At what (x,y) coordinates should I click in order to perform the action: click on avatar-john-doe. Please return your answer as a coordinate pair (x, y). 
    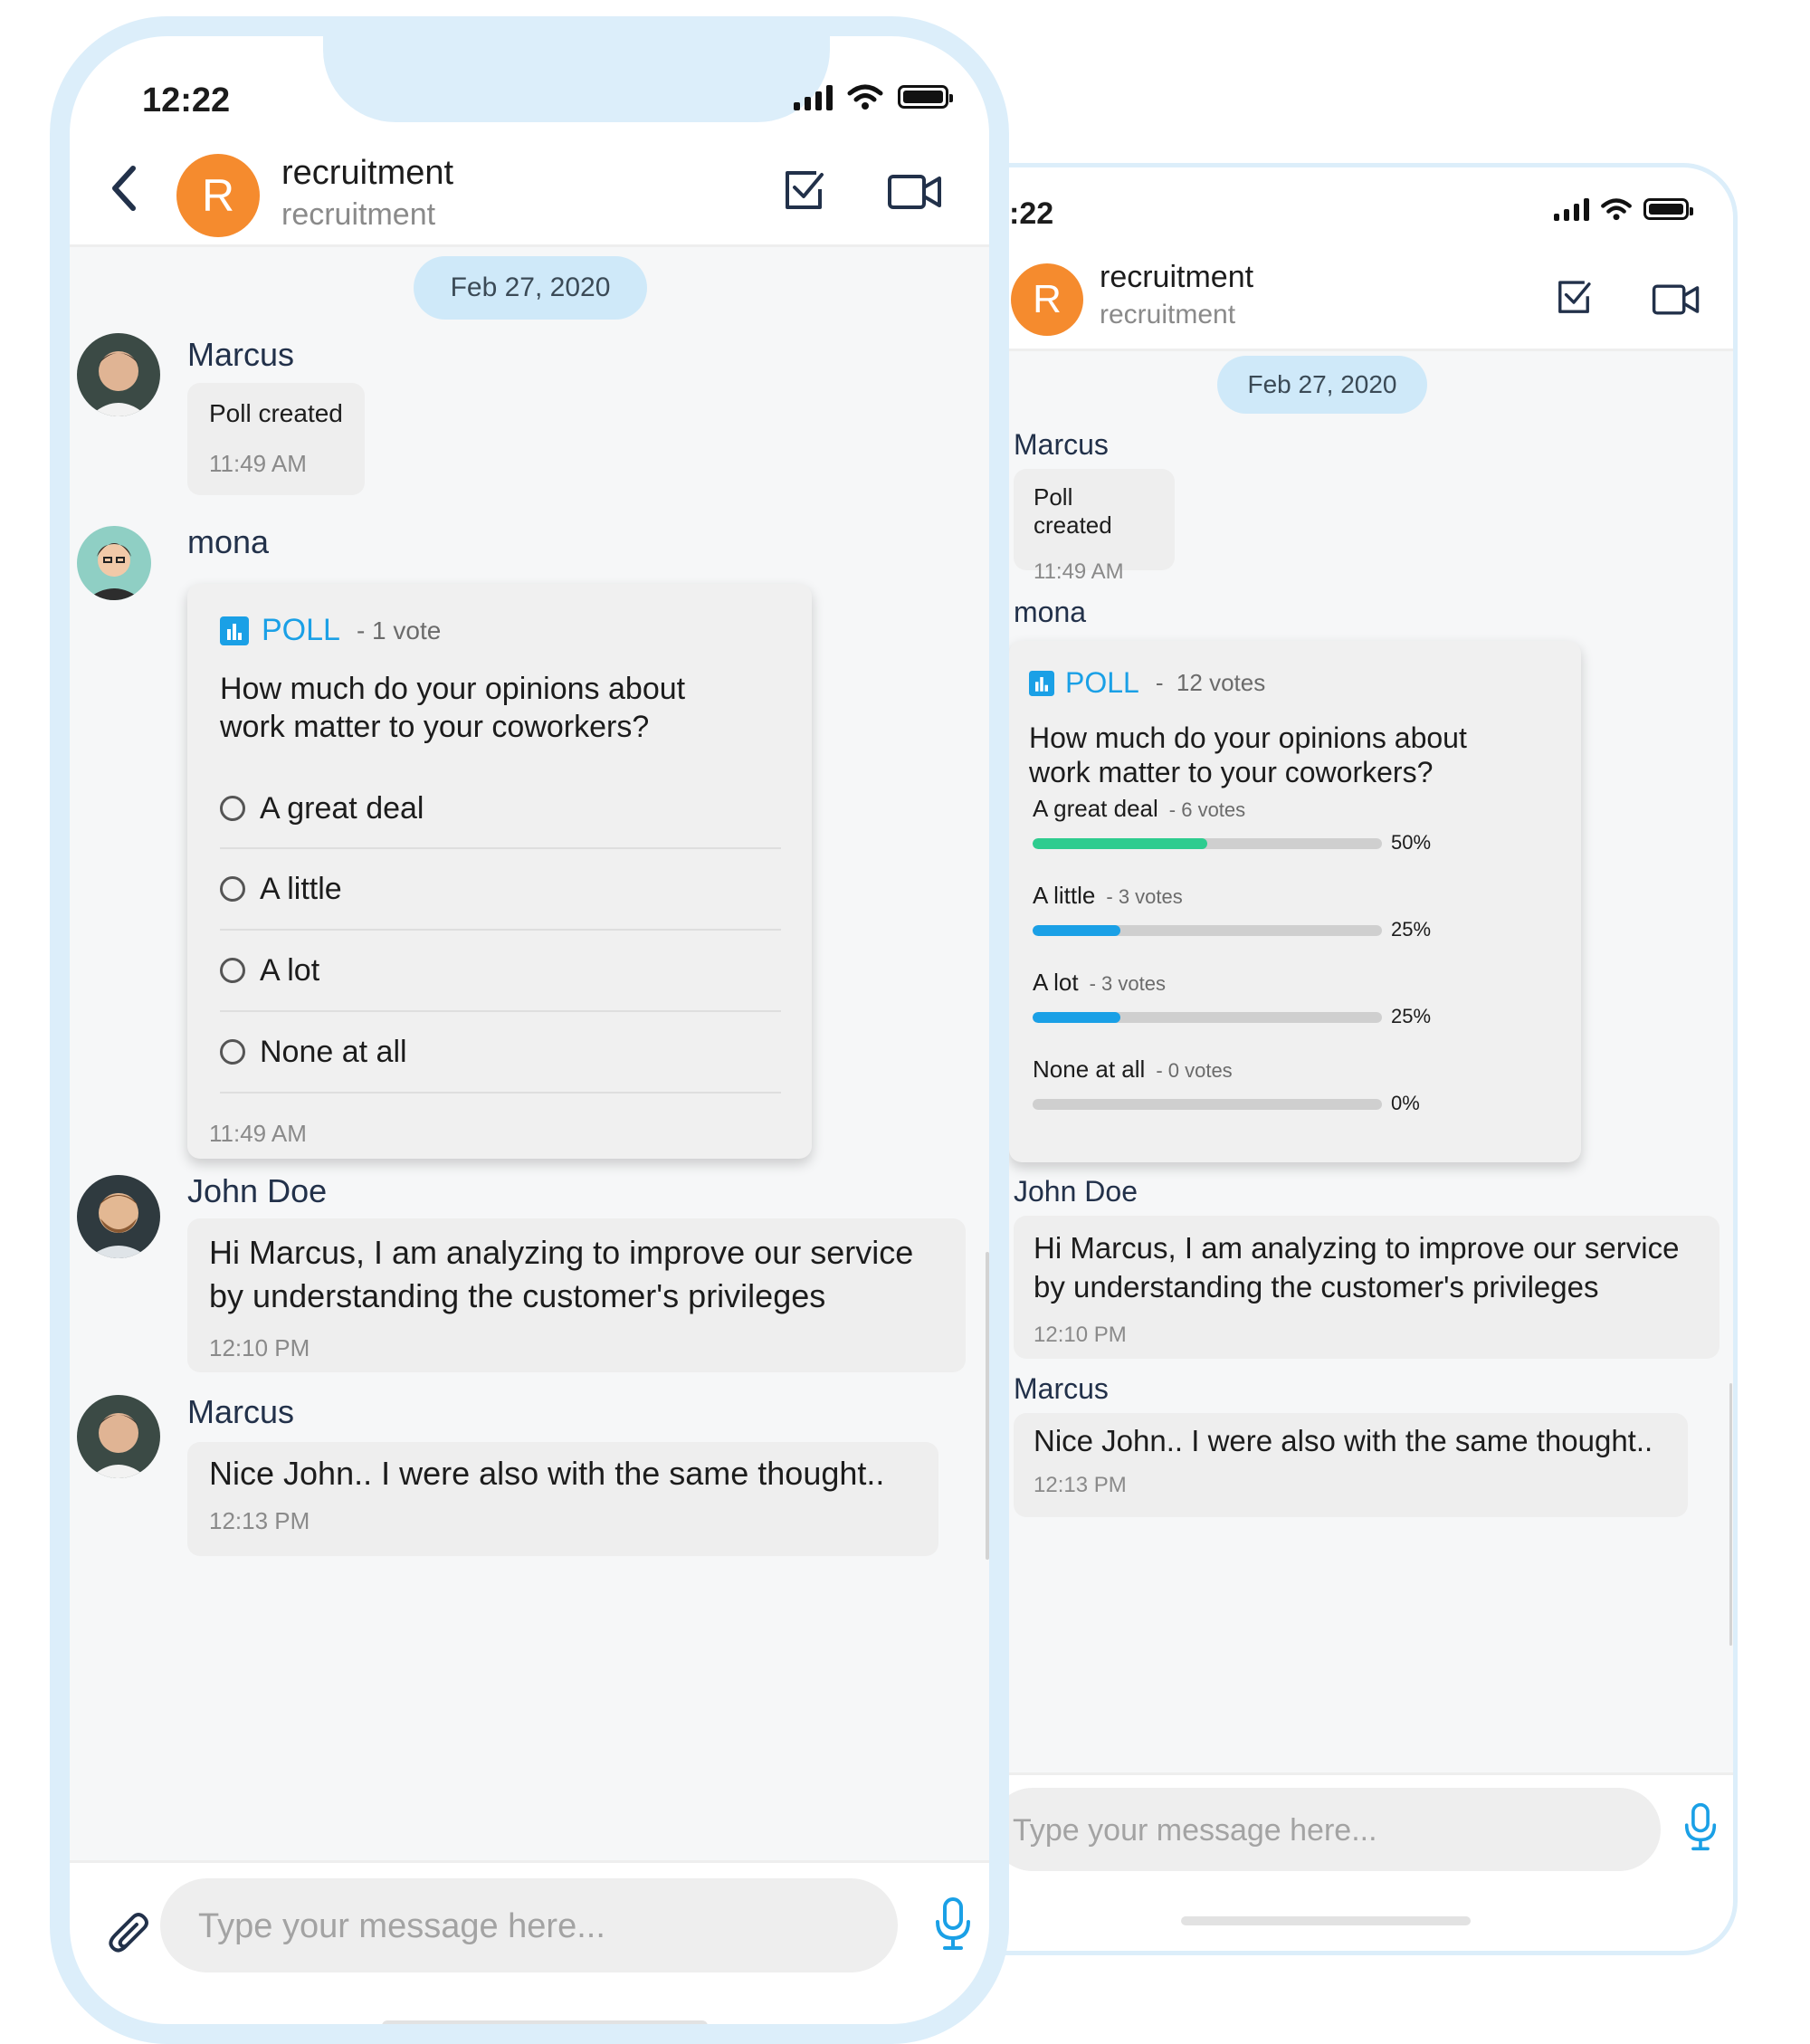
    Looking at the image, I should click on (118, 1216).